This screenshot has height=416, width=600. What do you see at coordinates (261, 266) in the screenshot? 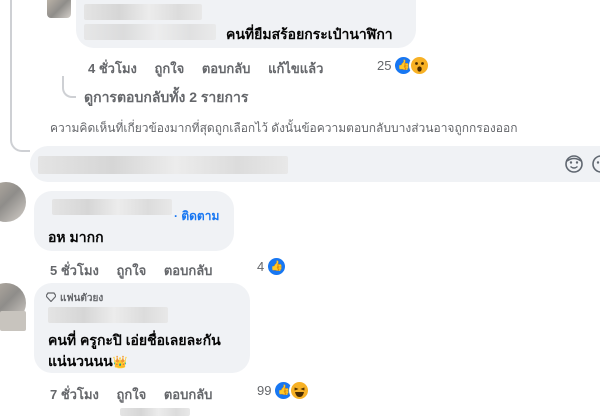
I see `reaction-count: 4` at bounding box center [261, 266].